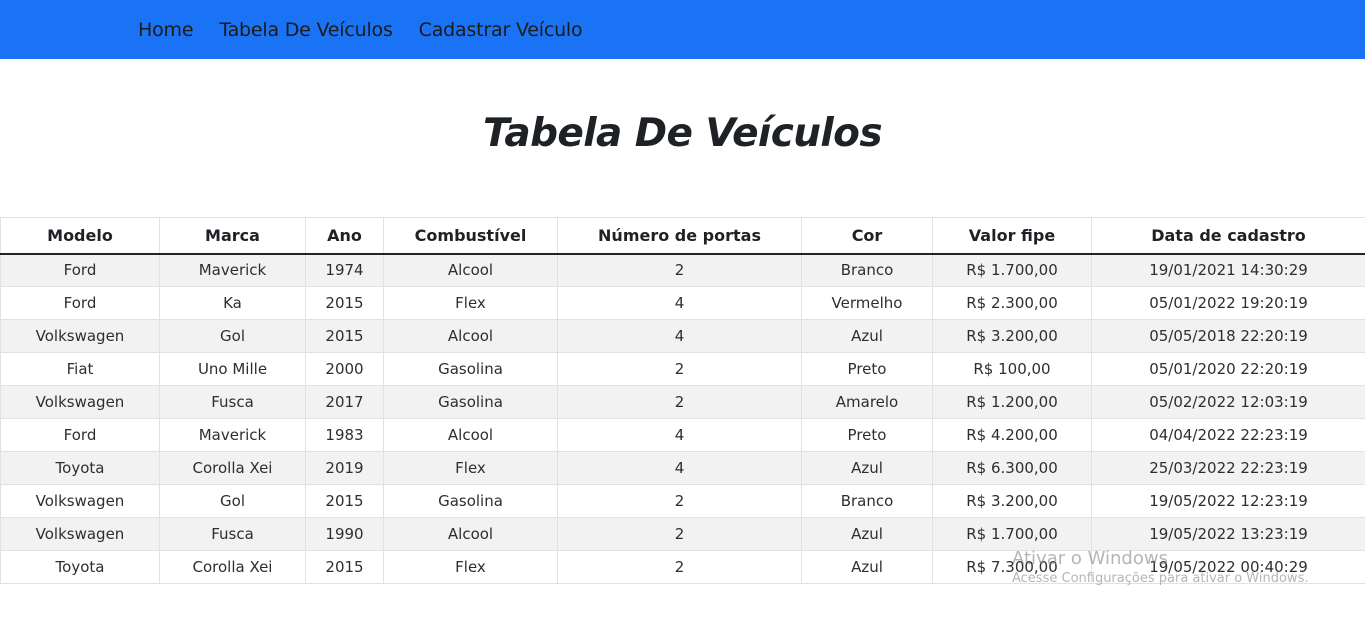 The image size is (1365, 621). I want to click on nav-link-cadastrar-veiculo: Cadastrar Veículo, so click(501, 30).